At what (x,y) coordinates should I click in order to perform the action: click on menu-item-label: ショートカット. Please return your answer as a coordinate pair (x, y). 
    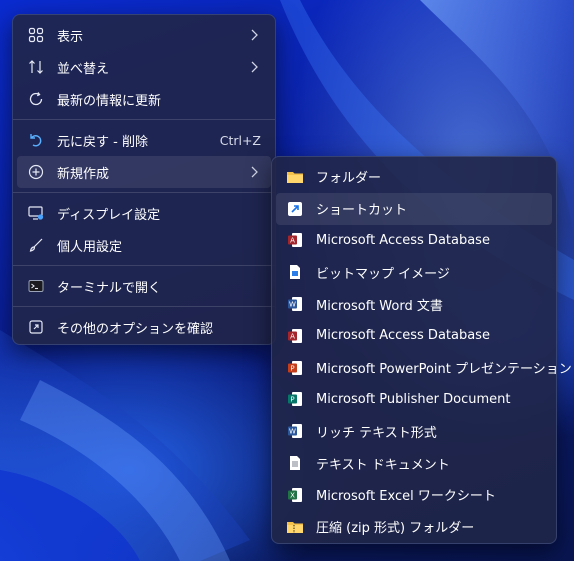
    Looking at the image, I should click on (362, 211).